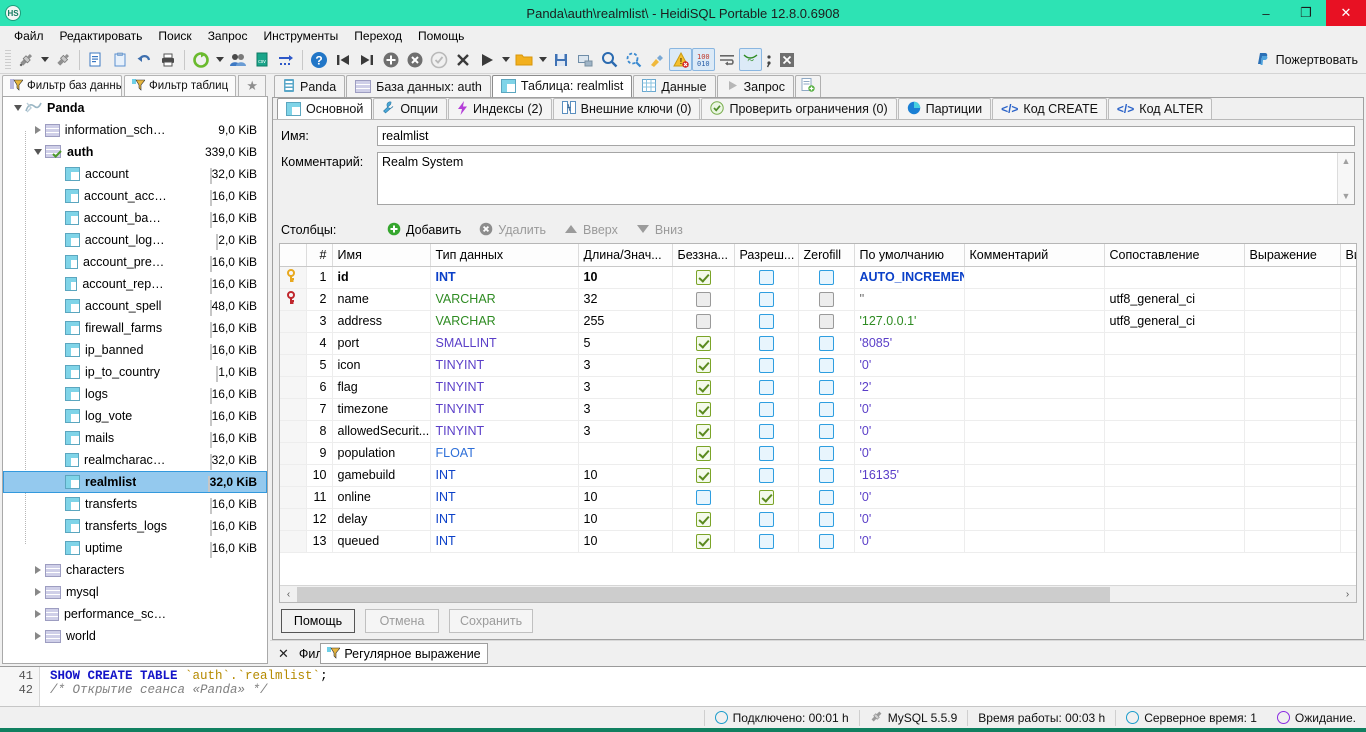 This screenshot has height=732, width=1366. Describe the element at coordinates (418, 86) in the screenshot. I see `tab-database-auth: База данных: auth` at that location.